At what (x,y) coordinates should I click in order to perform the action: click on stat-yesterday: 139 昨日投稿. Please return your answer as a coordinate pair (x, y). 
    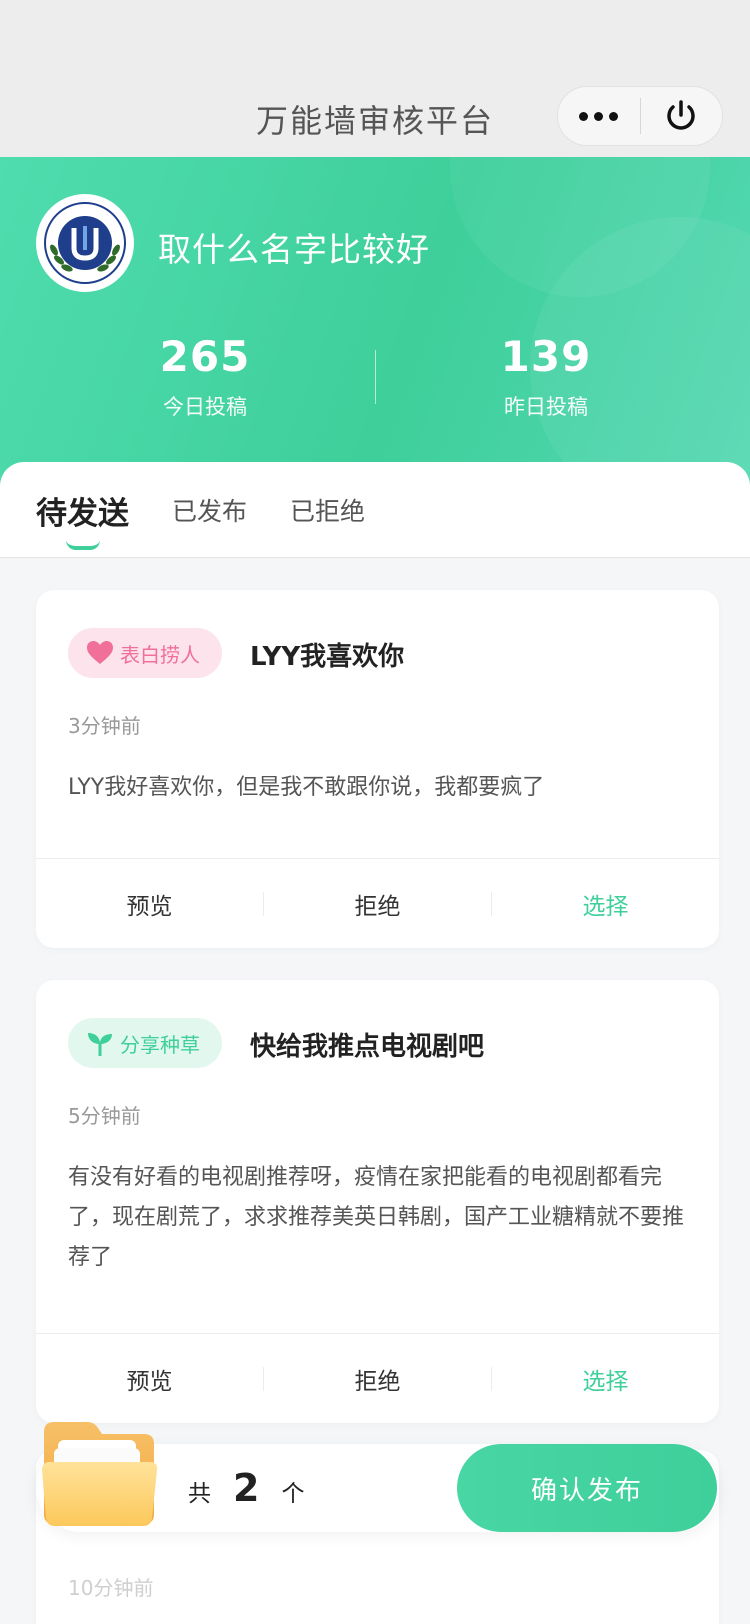
    Looking at the image, I should click on (546, 376).